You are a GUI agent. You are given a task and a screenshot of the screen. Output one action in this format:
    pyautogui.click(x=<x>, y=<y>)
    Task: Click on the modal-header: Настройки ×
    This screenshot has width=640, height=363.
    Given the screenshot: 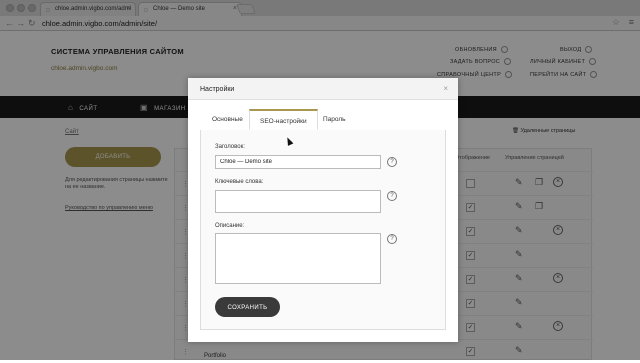 What is the action you would take?
    pyautogui.click(x=323, y=89)
    